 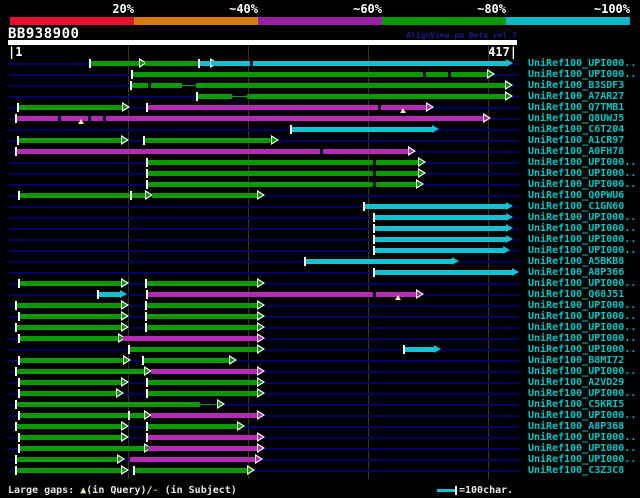 I want to click on hit-label: UniRef100_C6T204, so click(x=576, y=129).